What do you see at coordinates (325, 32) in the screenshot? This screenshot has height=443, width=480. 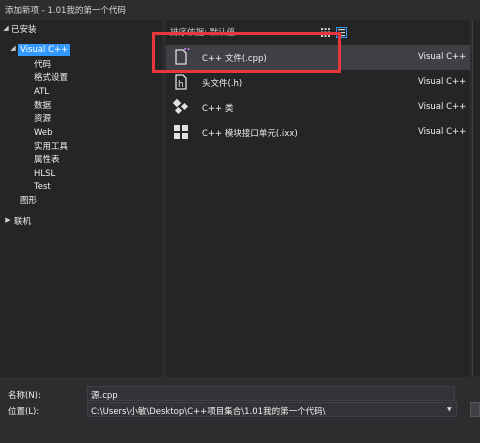 I see `grid-view-icon` at bounding box center [325, 32].